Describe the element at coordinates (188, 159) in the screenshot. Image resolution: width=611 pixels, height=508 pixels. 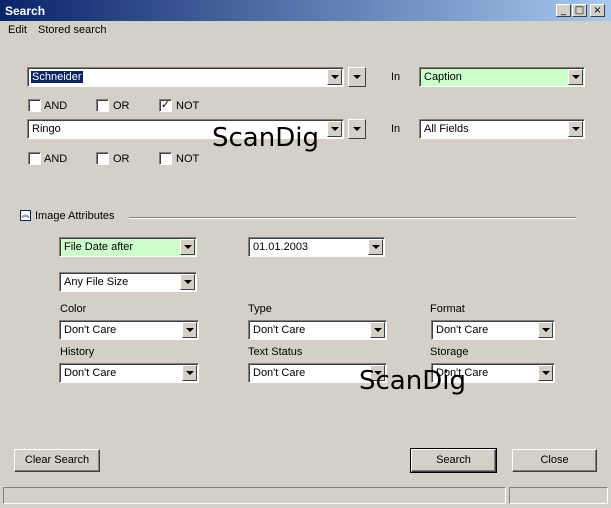
I see `not-label-2: NOT` at that location.